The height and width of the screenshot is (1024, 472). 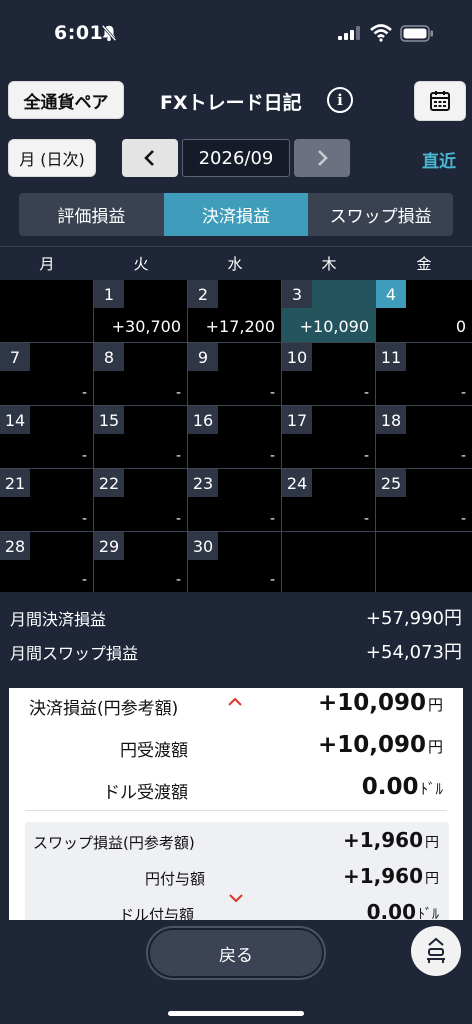 I want to click on calendar-day-cell: 24 -, so click(x=329, y=500).